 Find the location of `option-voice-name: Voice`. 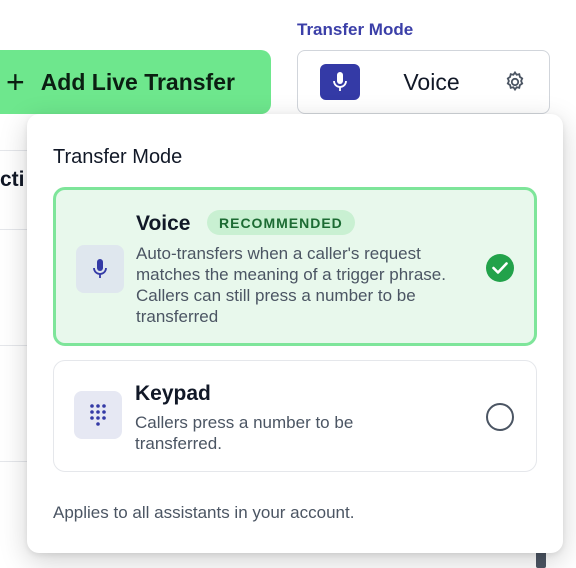

option-voice-name: Voice is located at coordinates (163, 223).